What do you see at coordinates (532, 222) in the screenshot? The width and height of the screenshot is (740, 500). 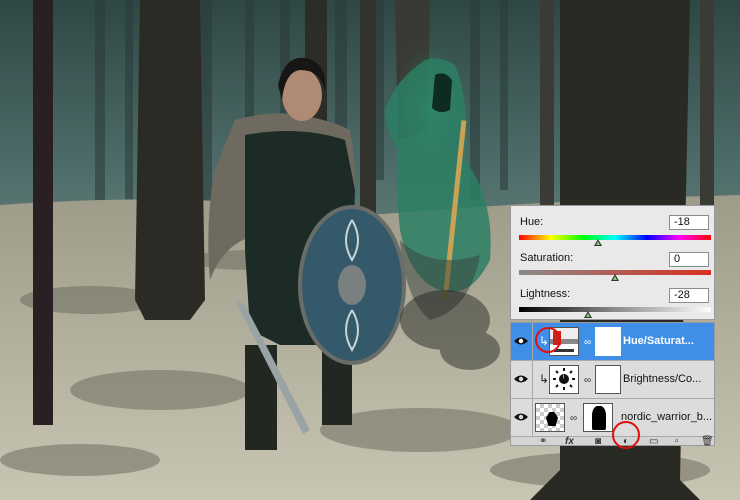 I see `hue-label: Hue:` at bounding box center [532, 222].